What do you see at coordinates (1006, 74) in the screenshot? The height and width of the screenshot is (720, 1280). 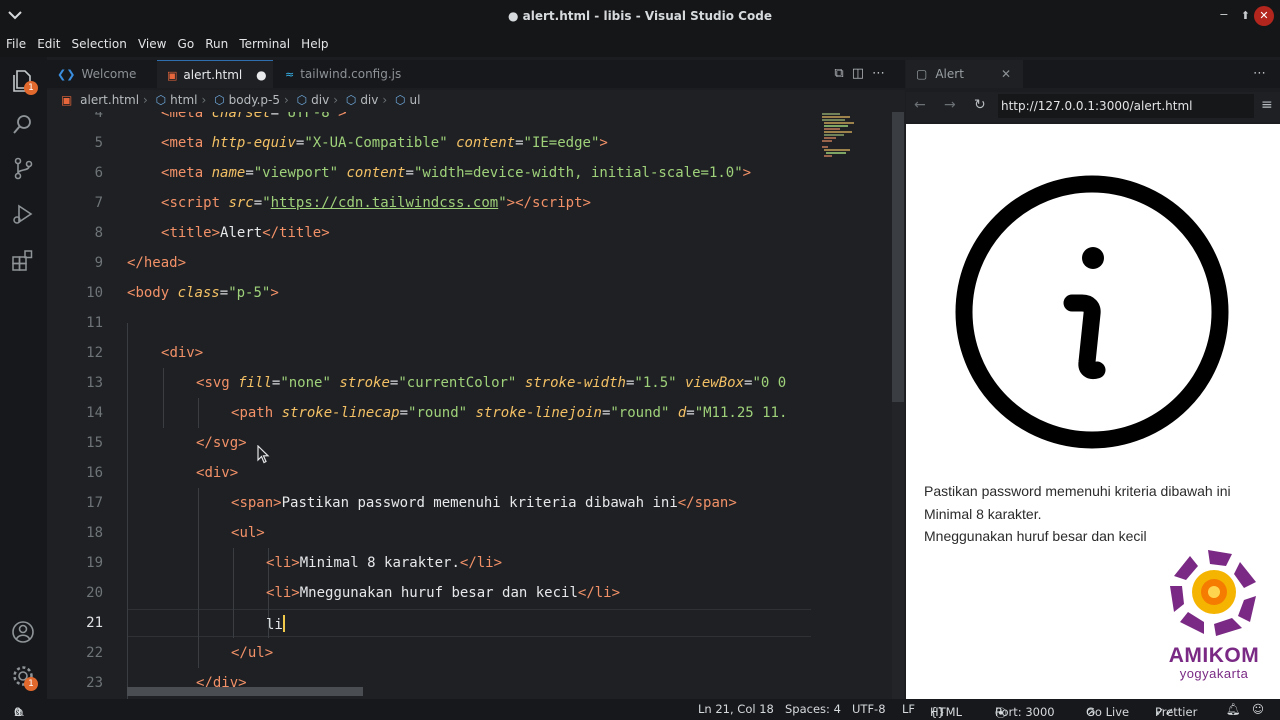 I see `close-tab-icon: ✕` at bounding box center [1006, 74].